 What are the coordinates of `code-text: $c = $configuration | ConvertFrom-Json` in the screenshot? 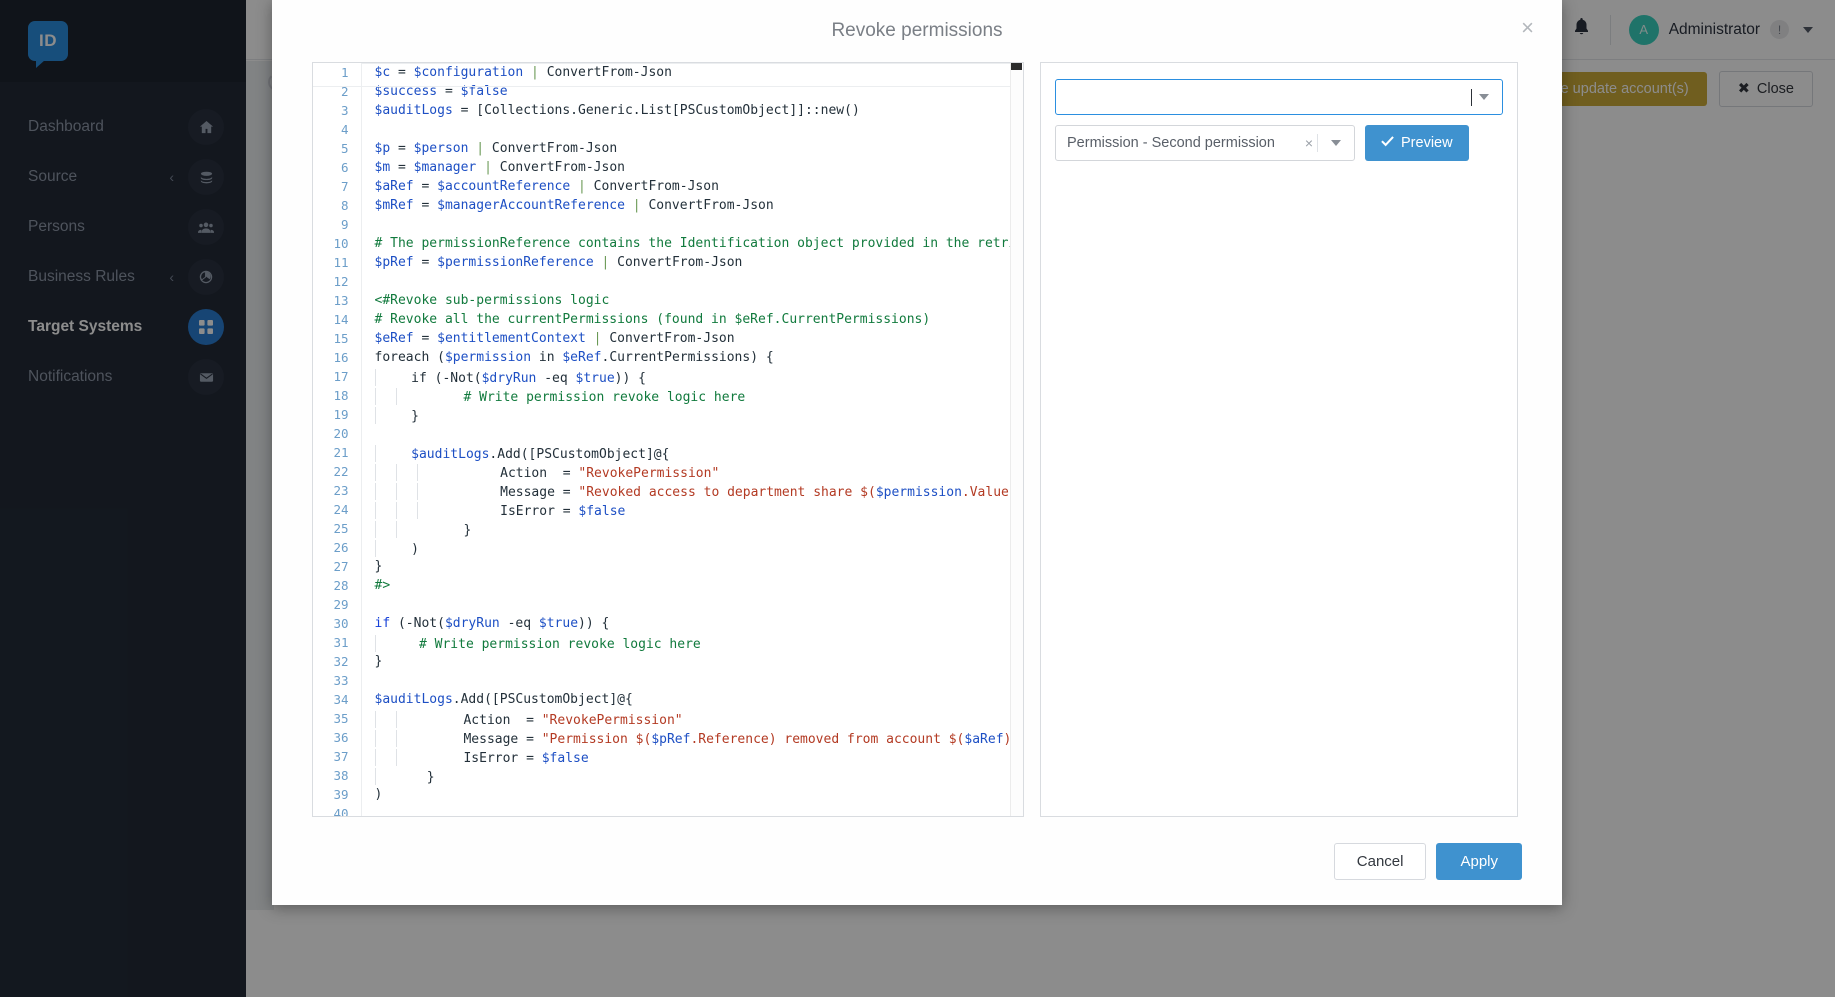 It's located at (691, 73).